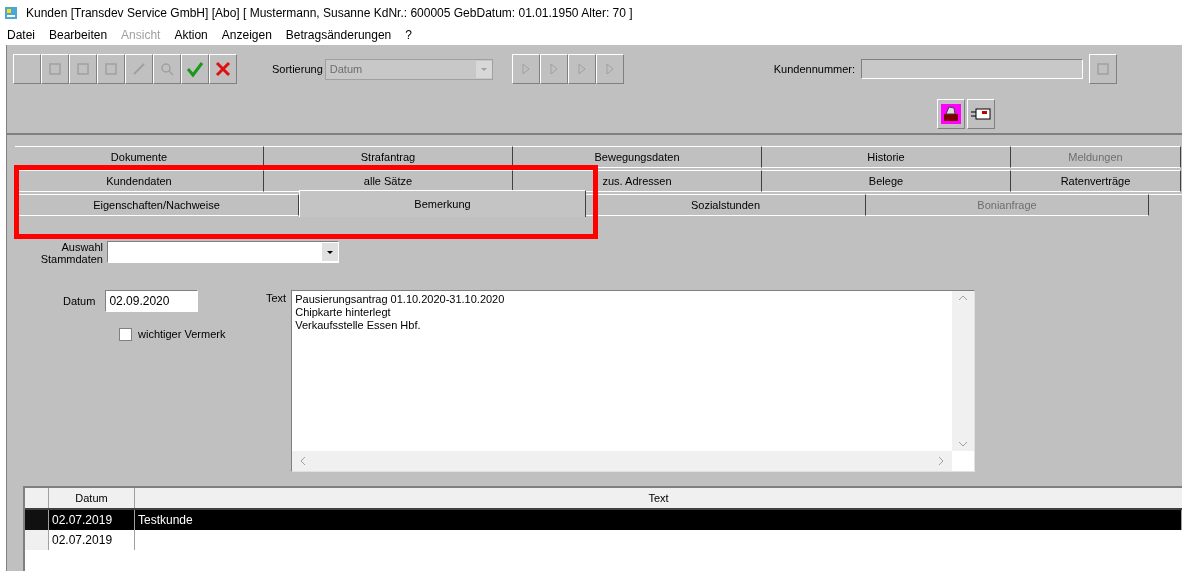 The image size is (1182, 571). I want to click on card-button, so click(981, 114).